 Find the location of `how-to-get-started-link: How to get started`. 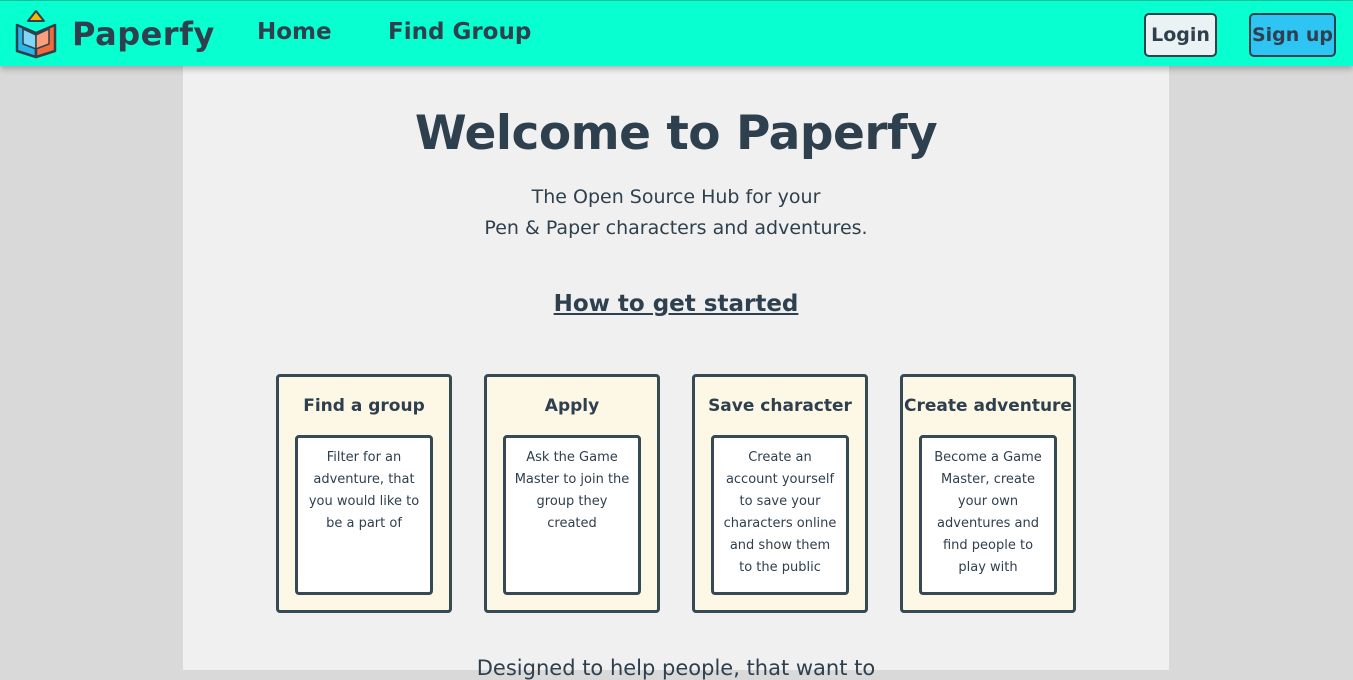

how-to-get-started-link: How to get started is located at coordinates (676, 304).